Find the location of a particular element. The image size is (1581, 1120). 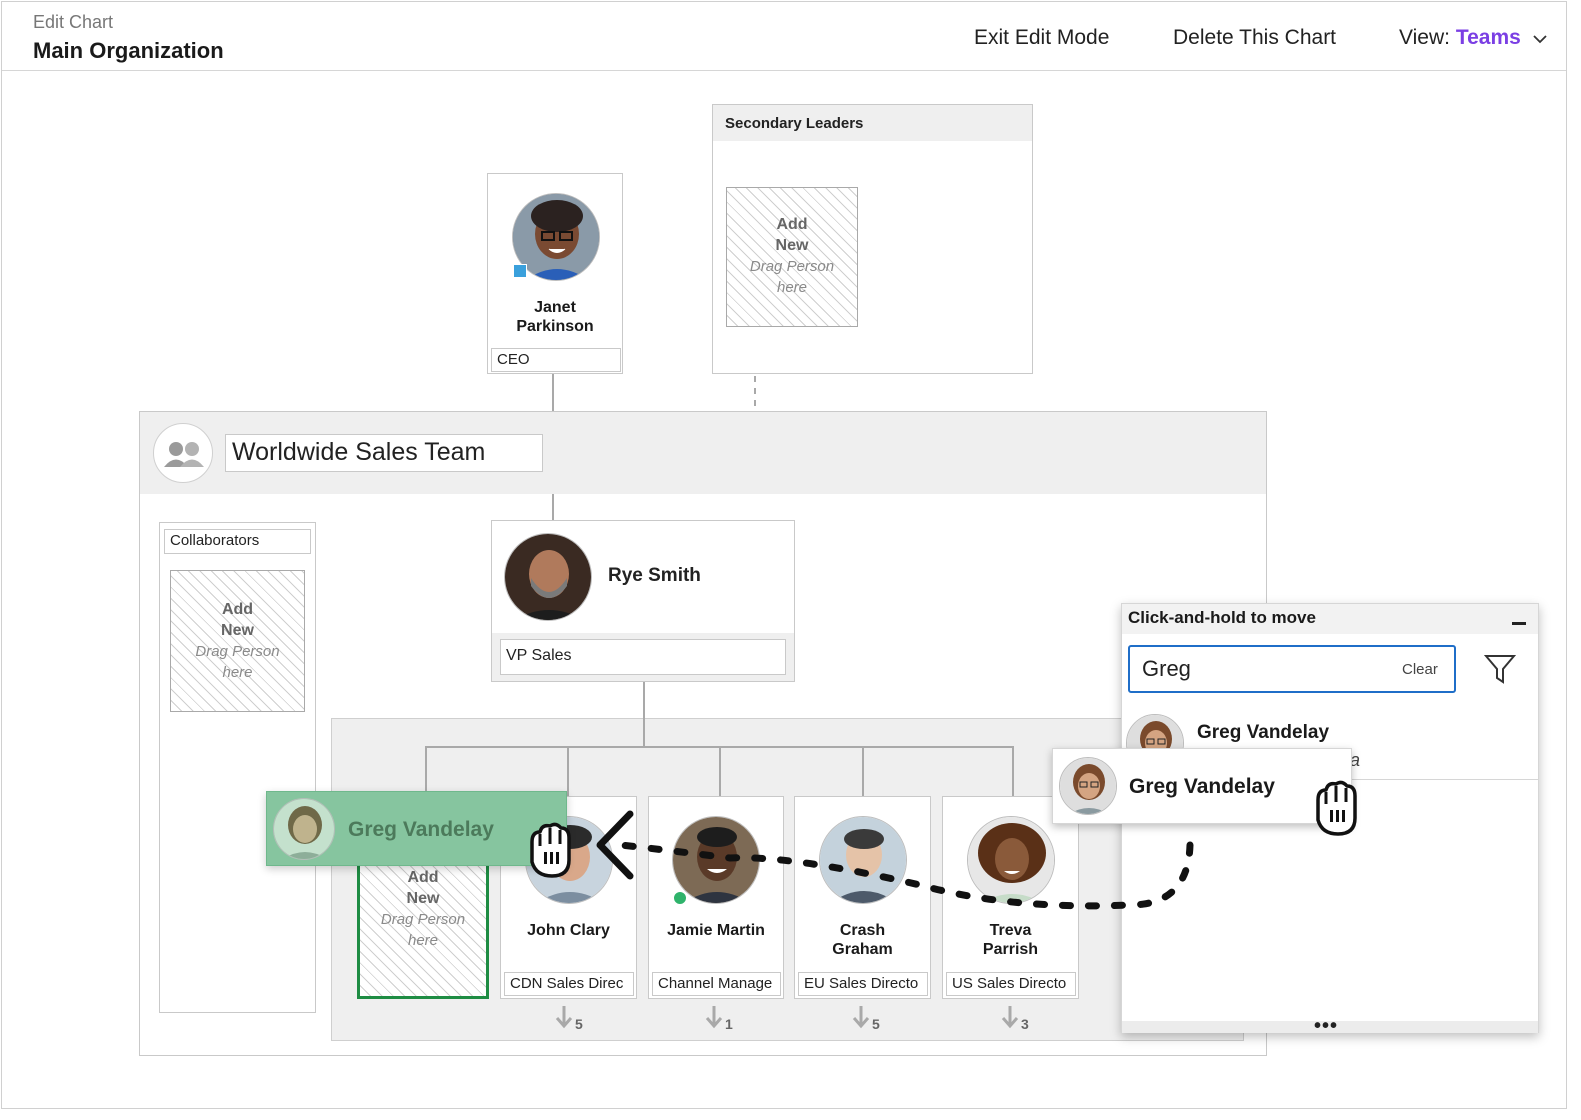

person-name: John Clary is located at coordinates (568, 930).